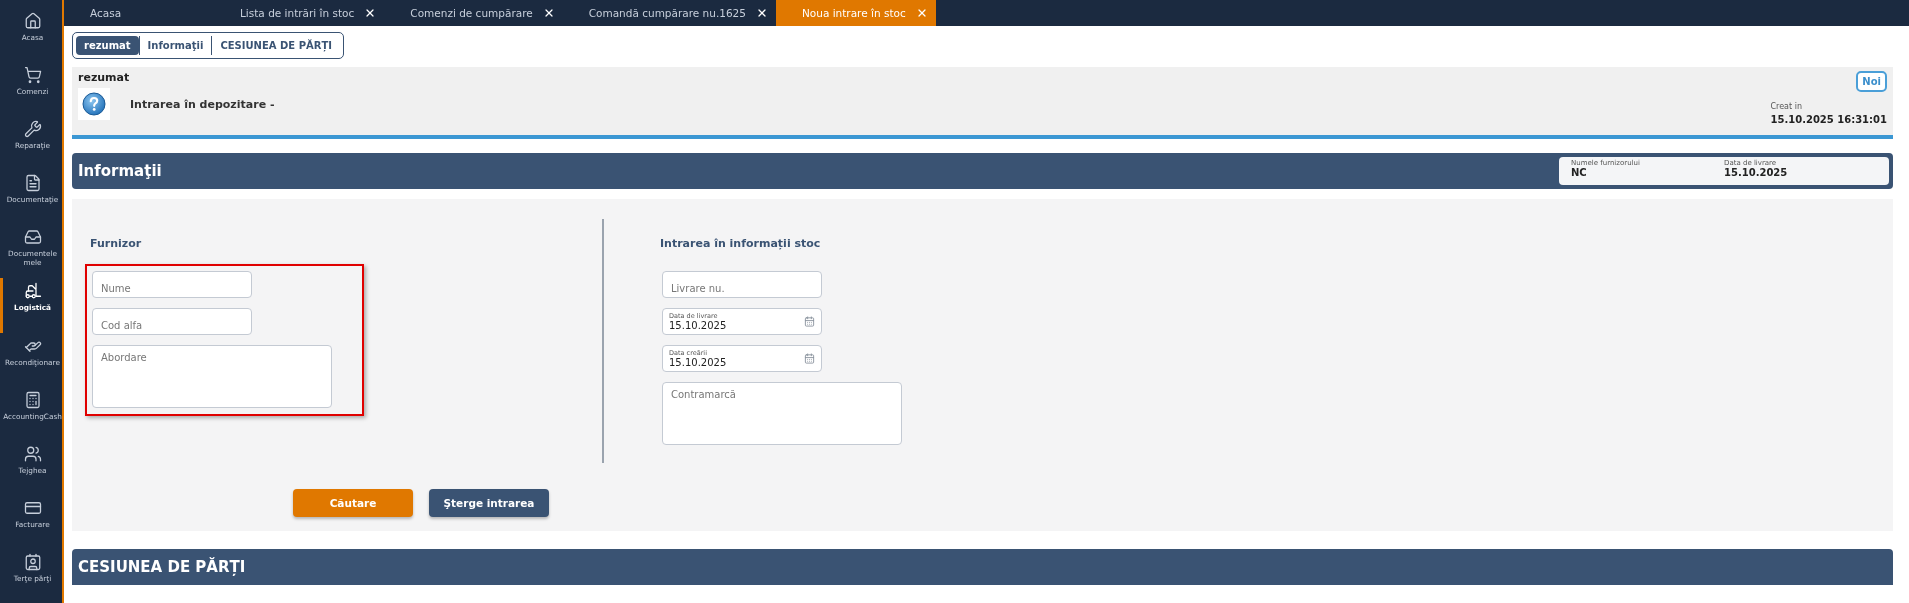  Describe the element at coordinates (94, 104) in the screenshot. I see `help-icon` at that location.